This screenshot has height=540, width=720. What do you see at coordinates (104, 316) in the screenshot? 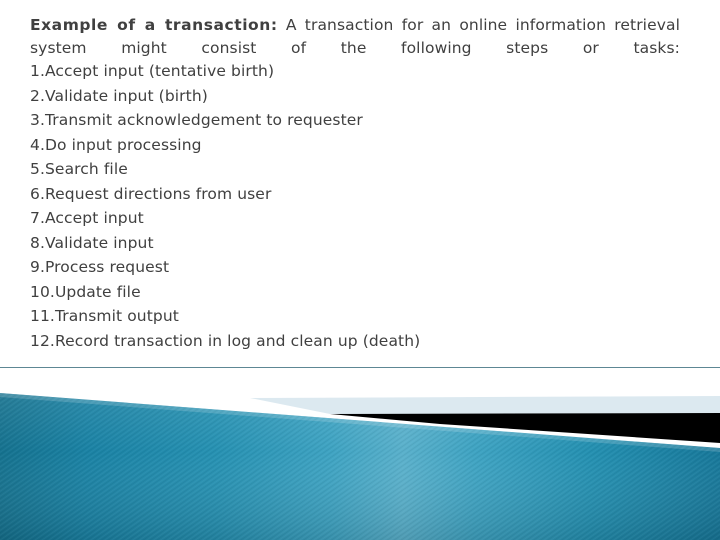
I see `step-item-label: 11.Transmit output` at bounding box center [104, 316].